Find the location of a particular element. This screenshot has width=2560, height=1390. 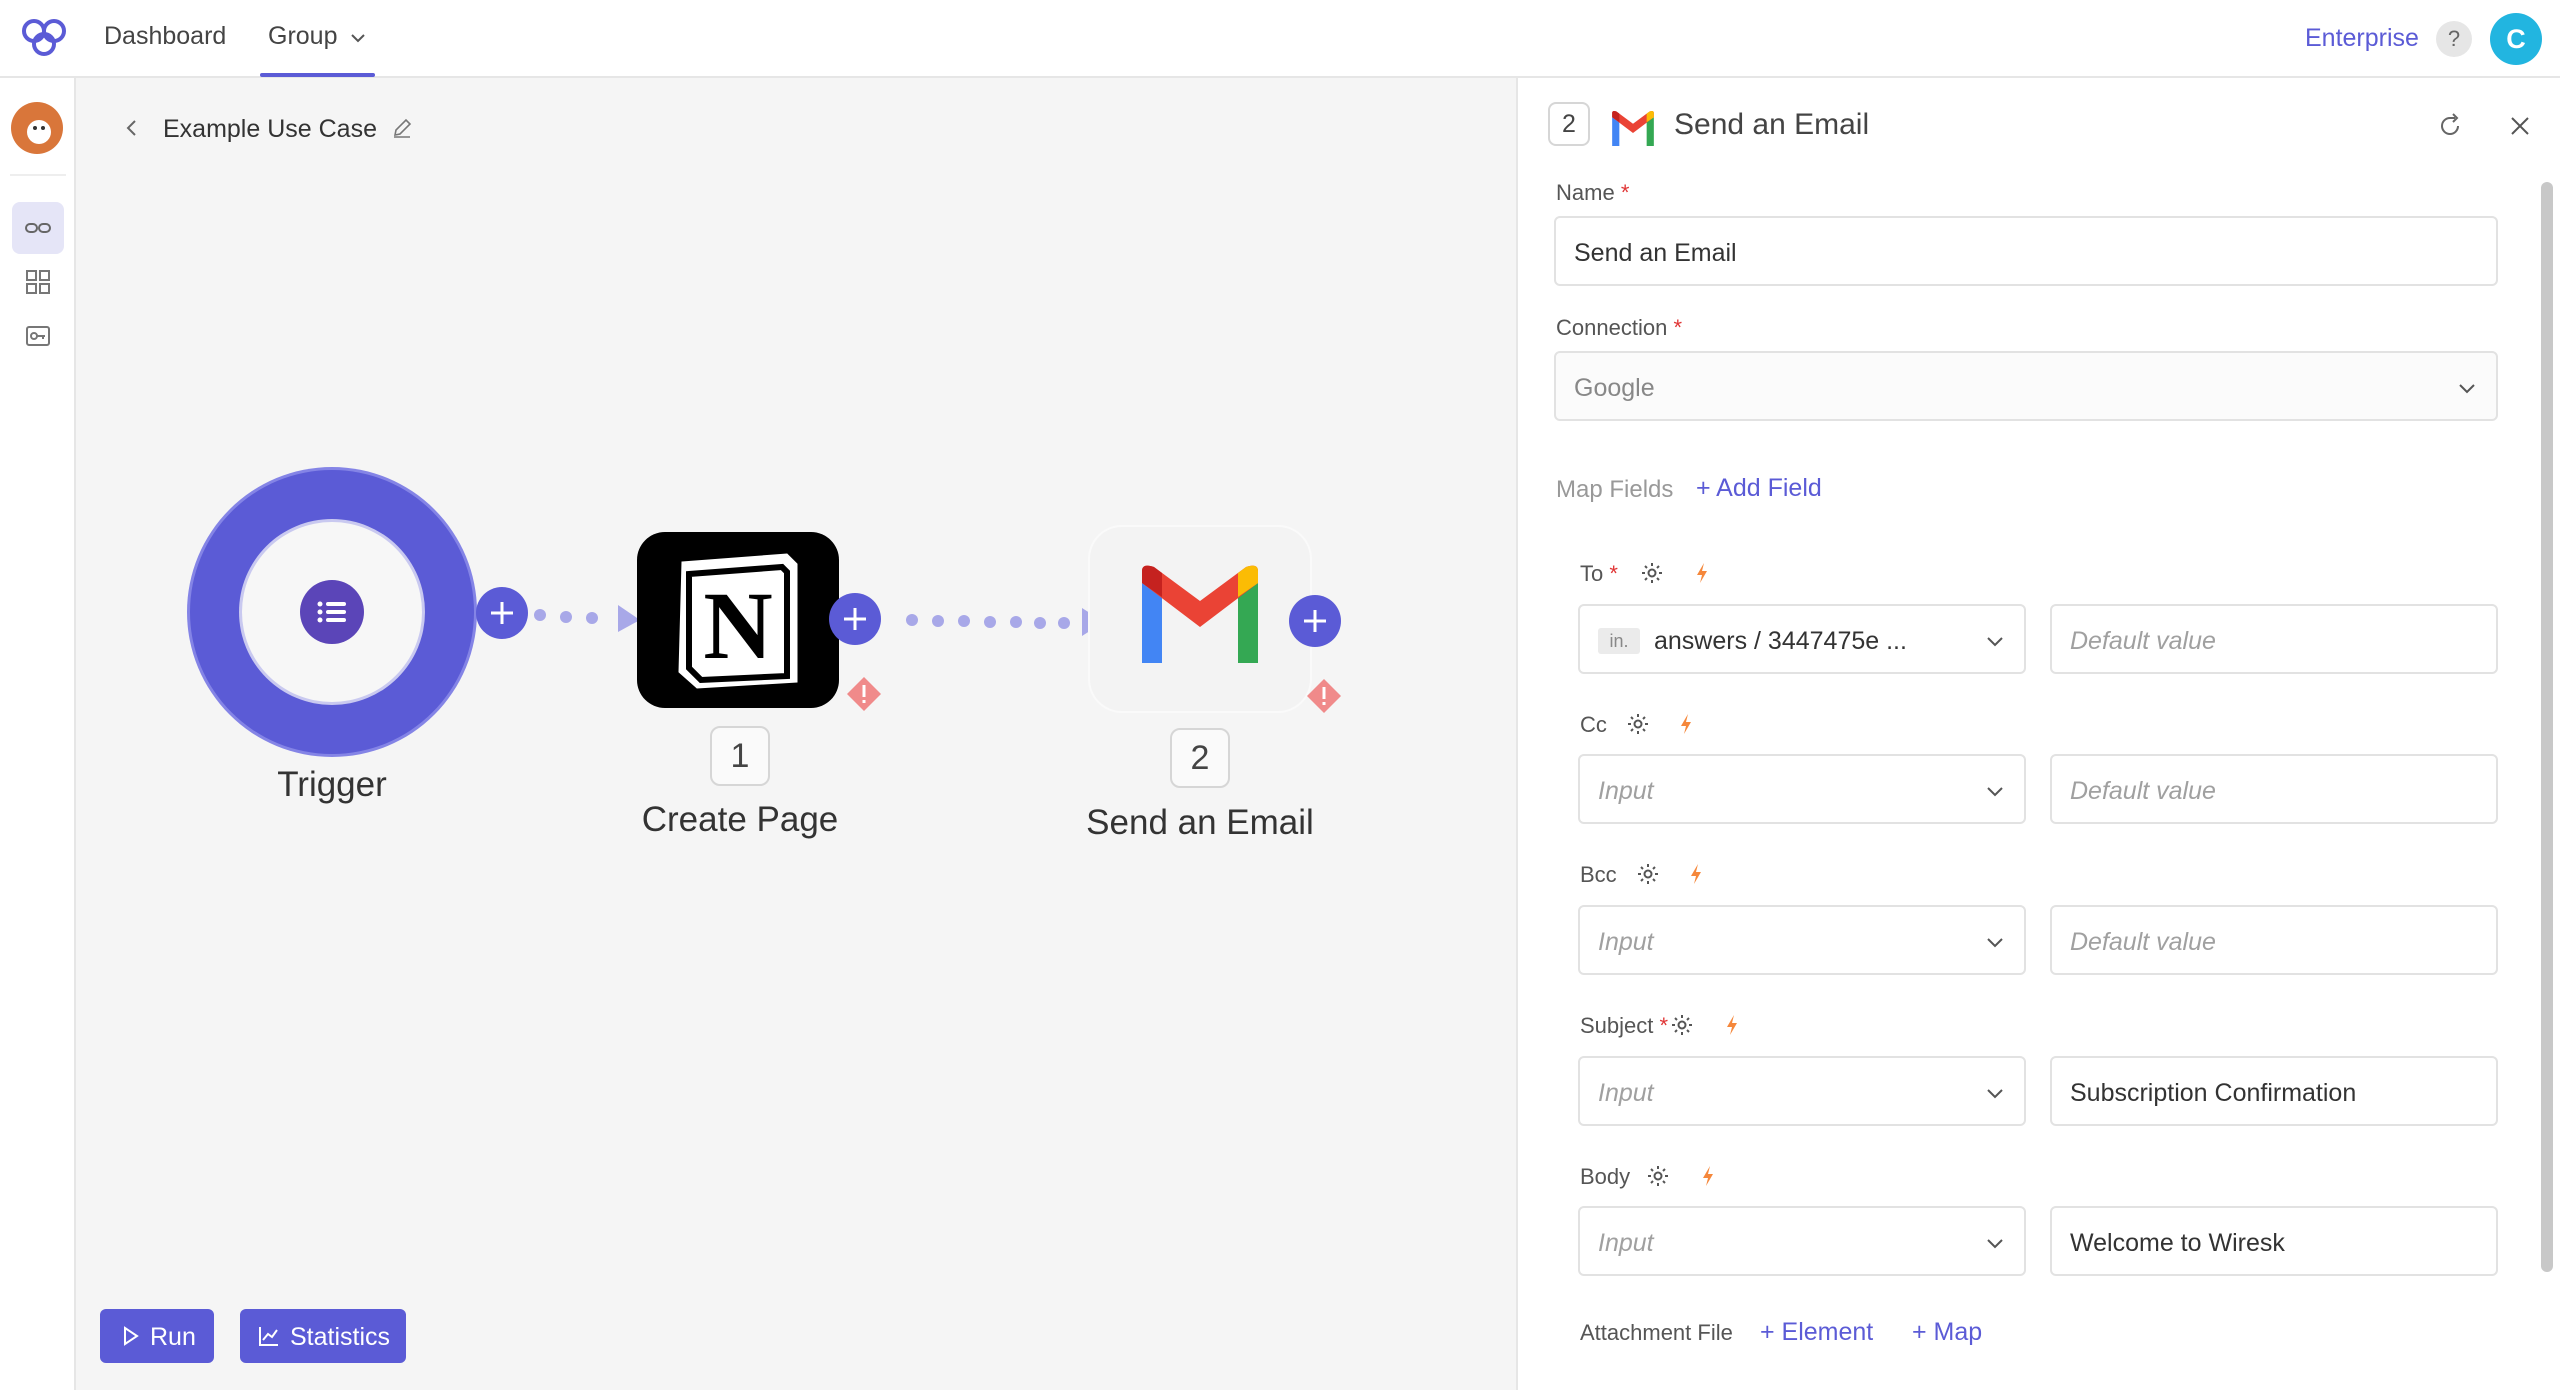

statistics-label: Statistics is located at coordinates (340, 1337).